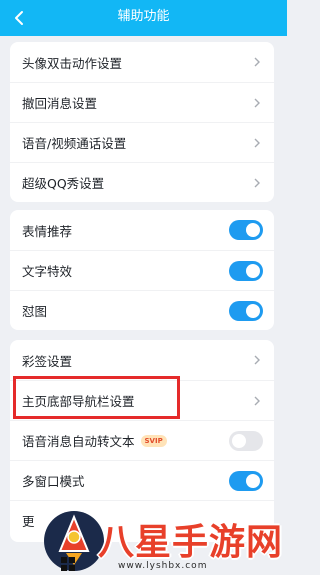  What do you see at coordinates (153, 440) in the screenshot?
I see `svip-badge: SVIP` at bounding box center [153, 440].